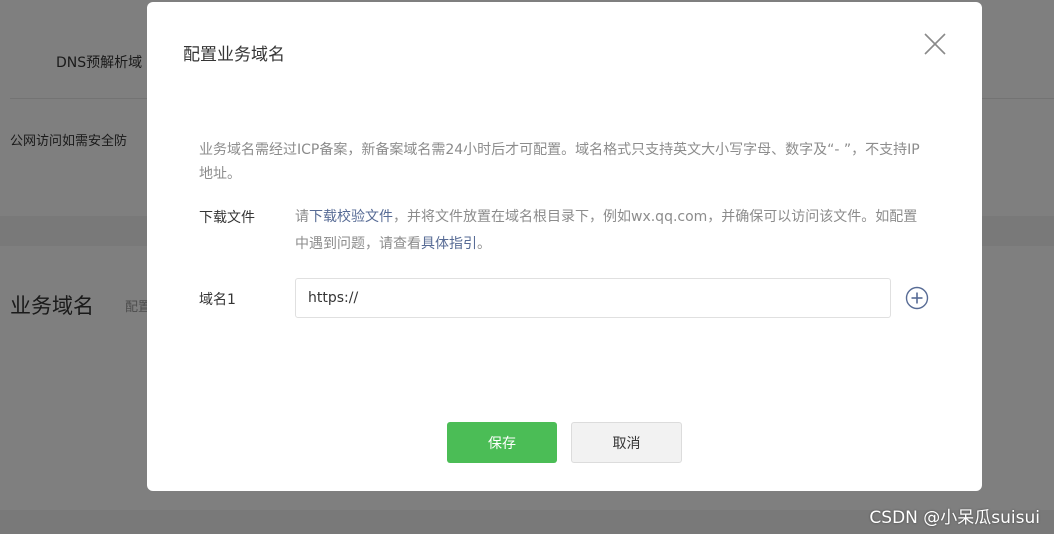 The width and height of the screenshot is (1054, 534). What do you see at coordinates (502, 442) in the screenshot?
I see `save-button: 保存` at bounding box center [502, 442].